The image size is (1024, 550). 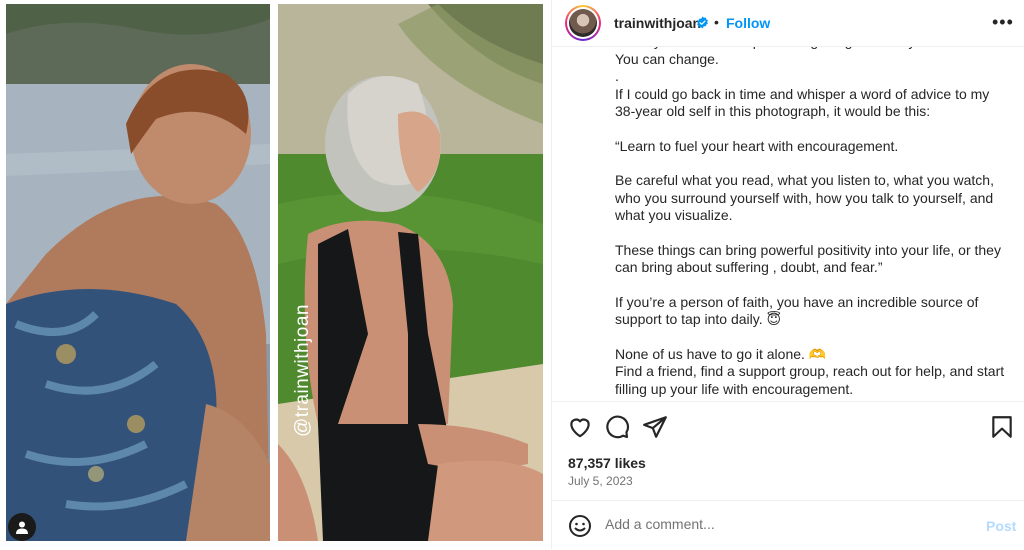 I want to click on follow-button: Follow, so click(x=748, y=23).